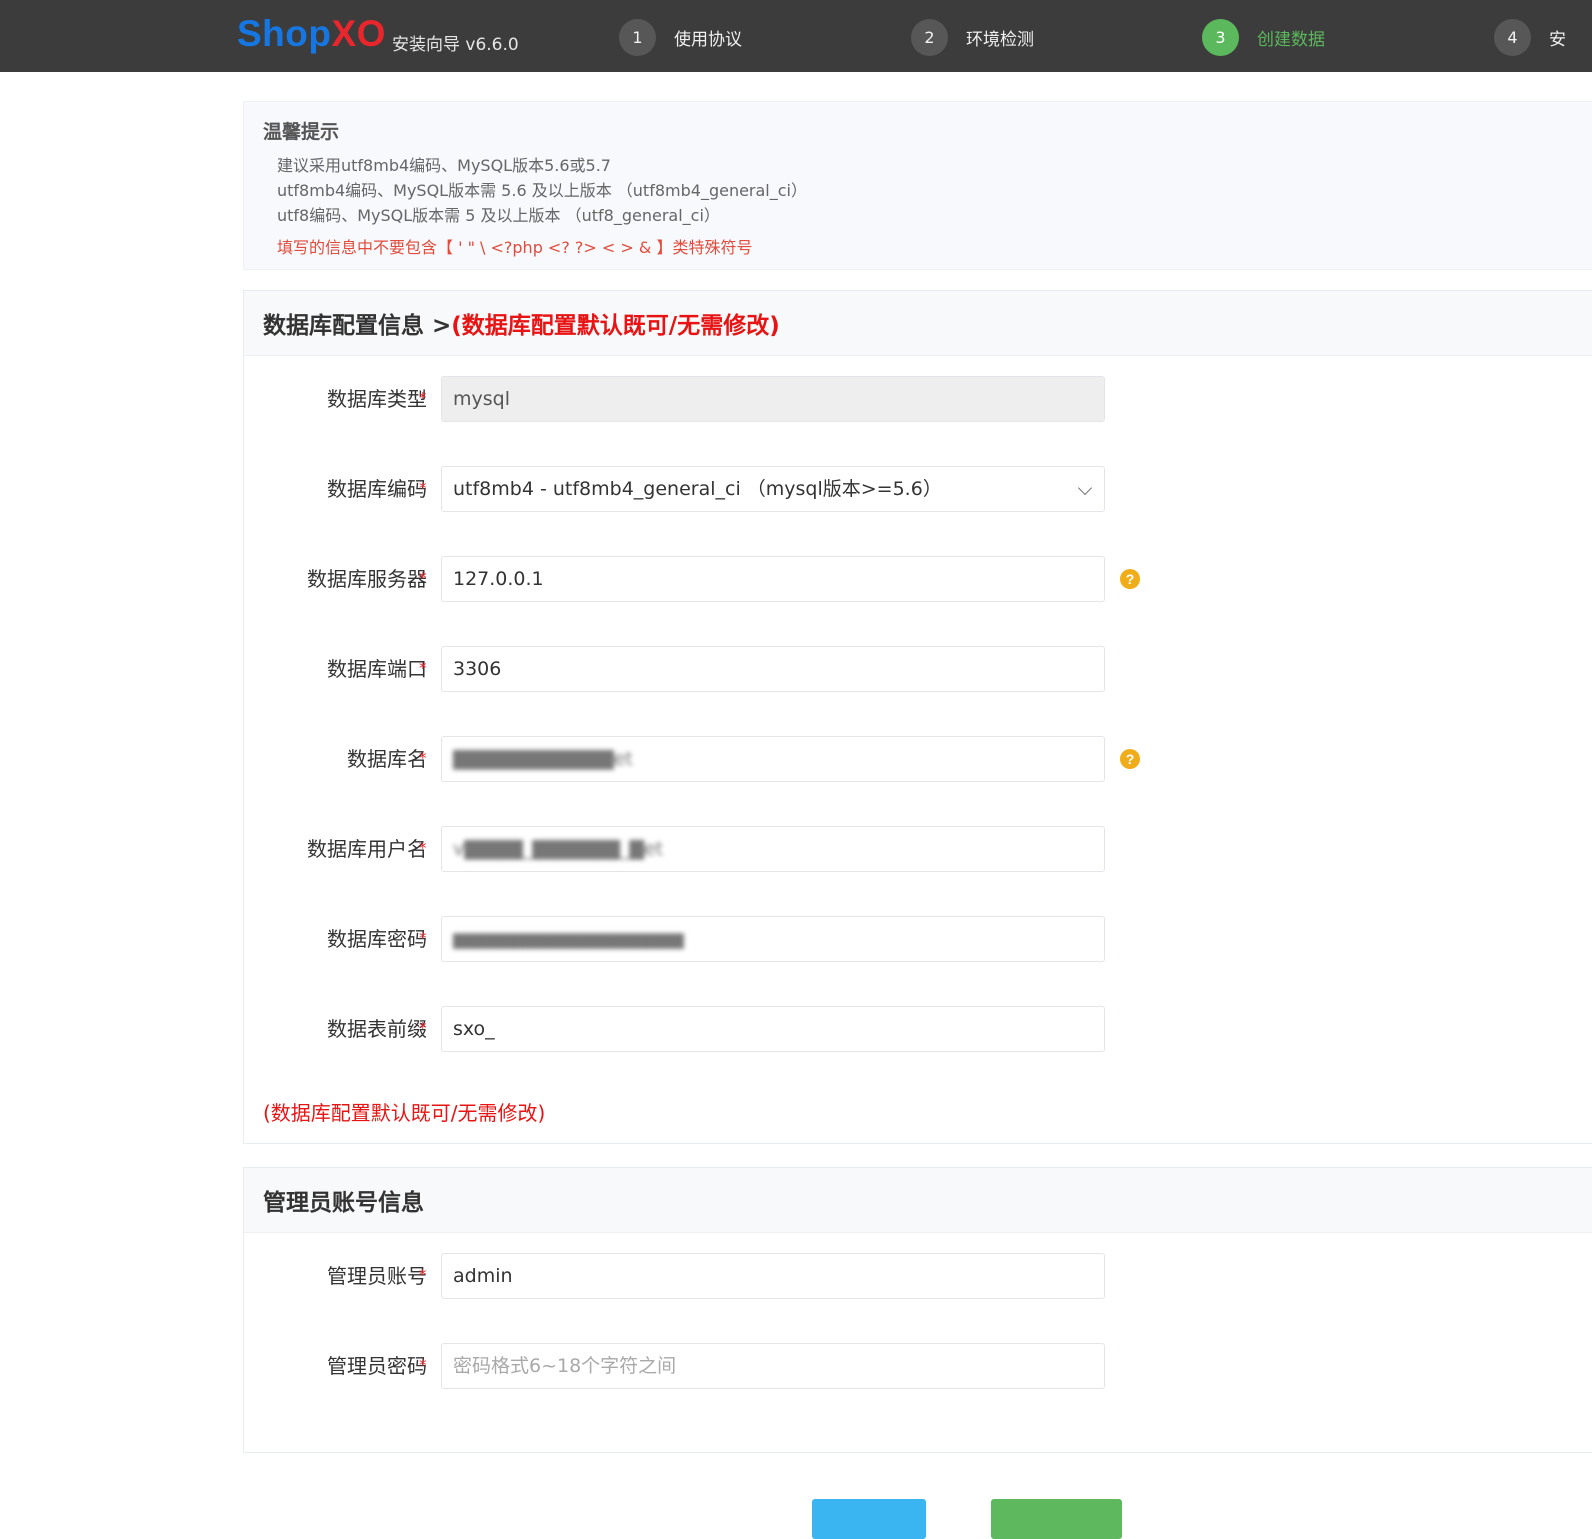  I want to click on step-label: 环境检测, so click(1000, 39).